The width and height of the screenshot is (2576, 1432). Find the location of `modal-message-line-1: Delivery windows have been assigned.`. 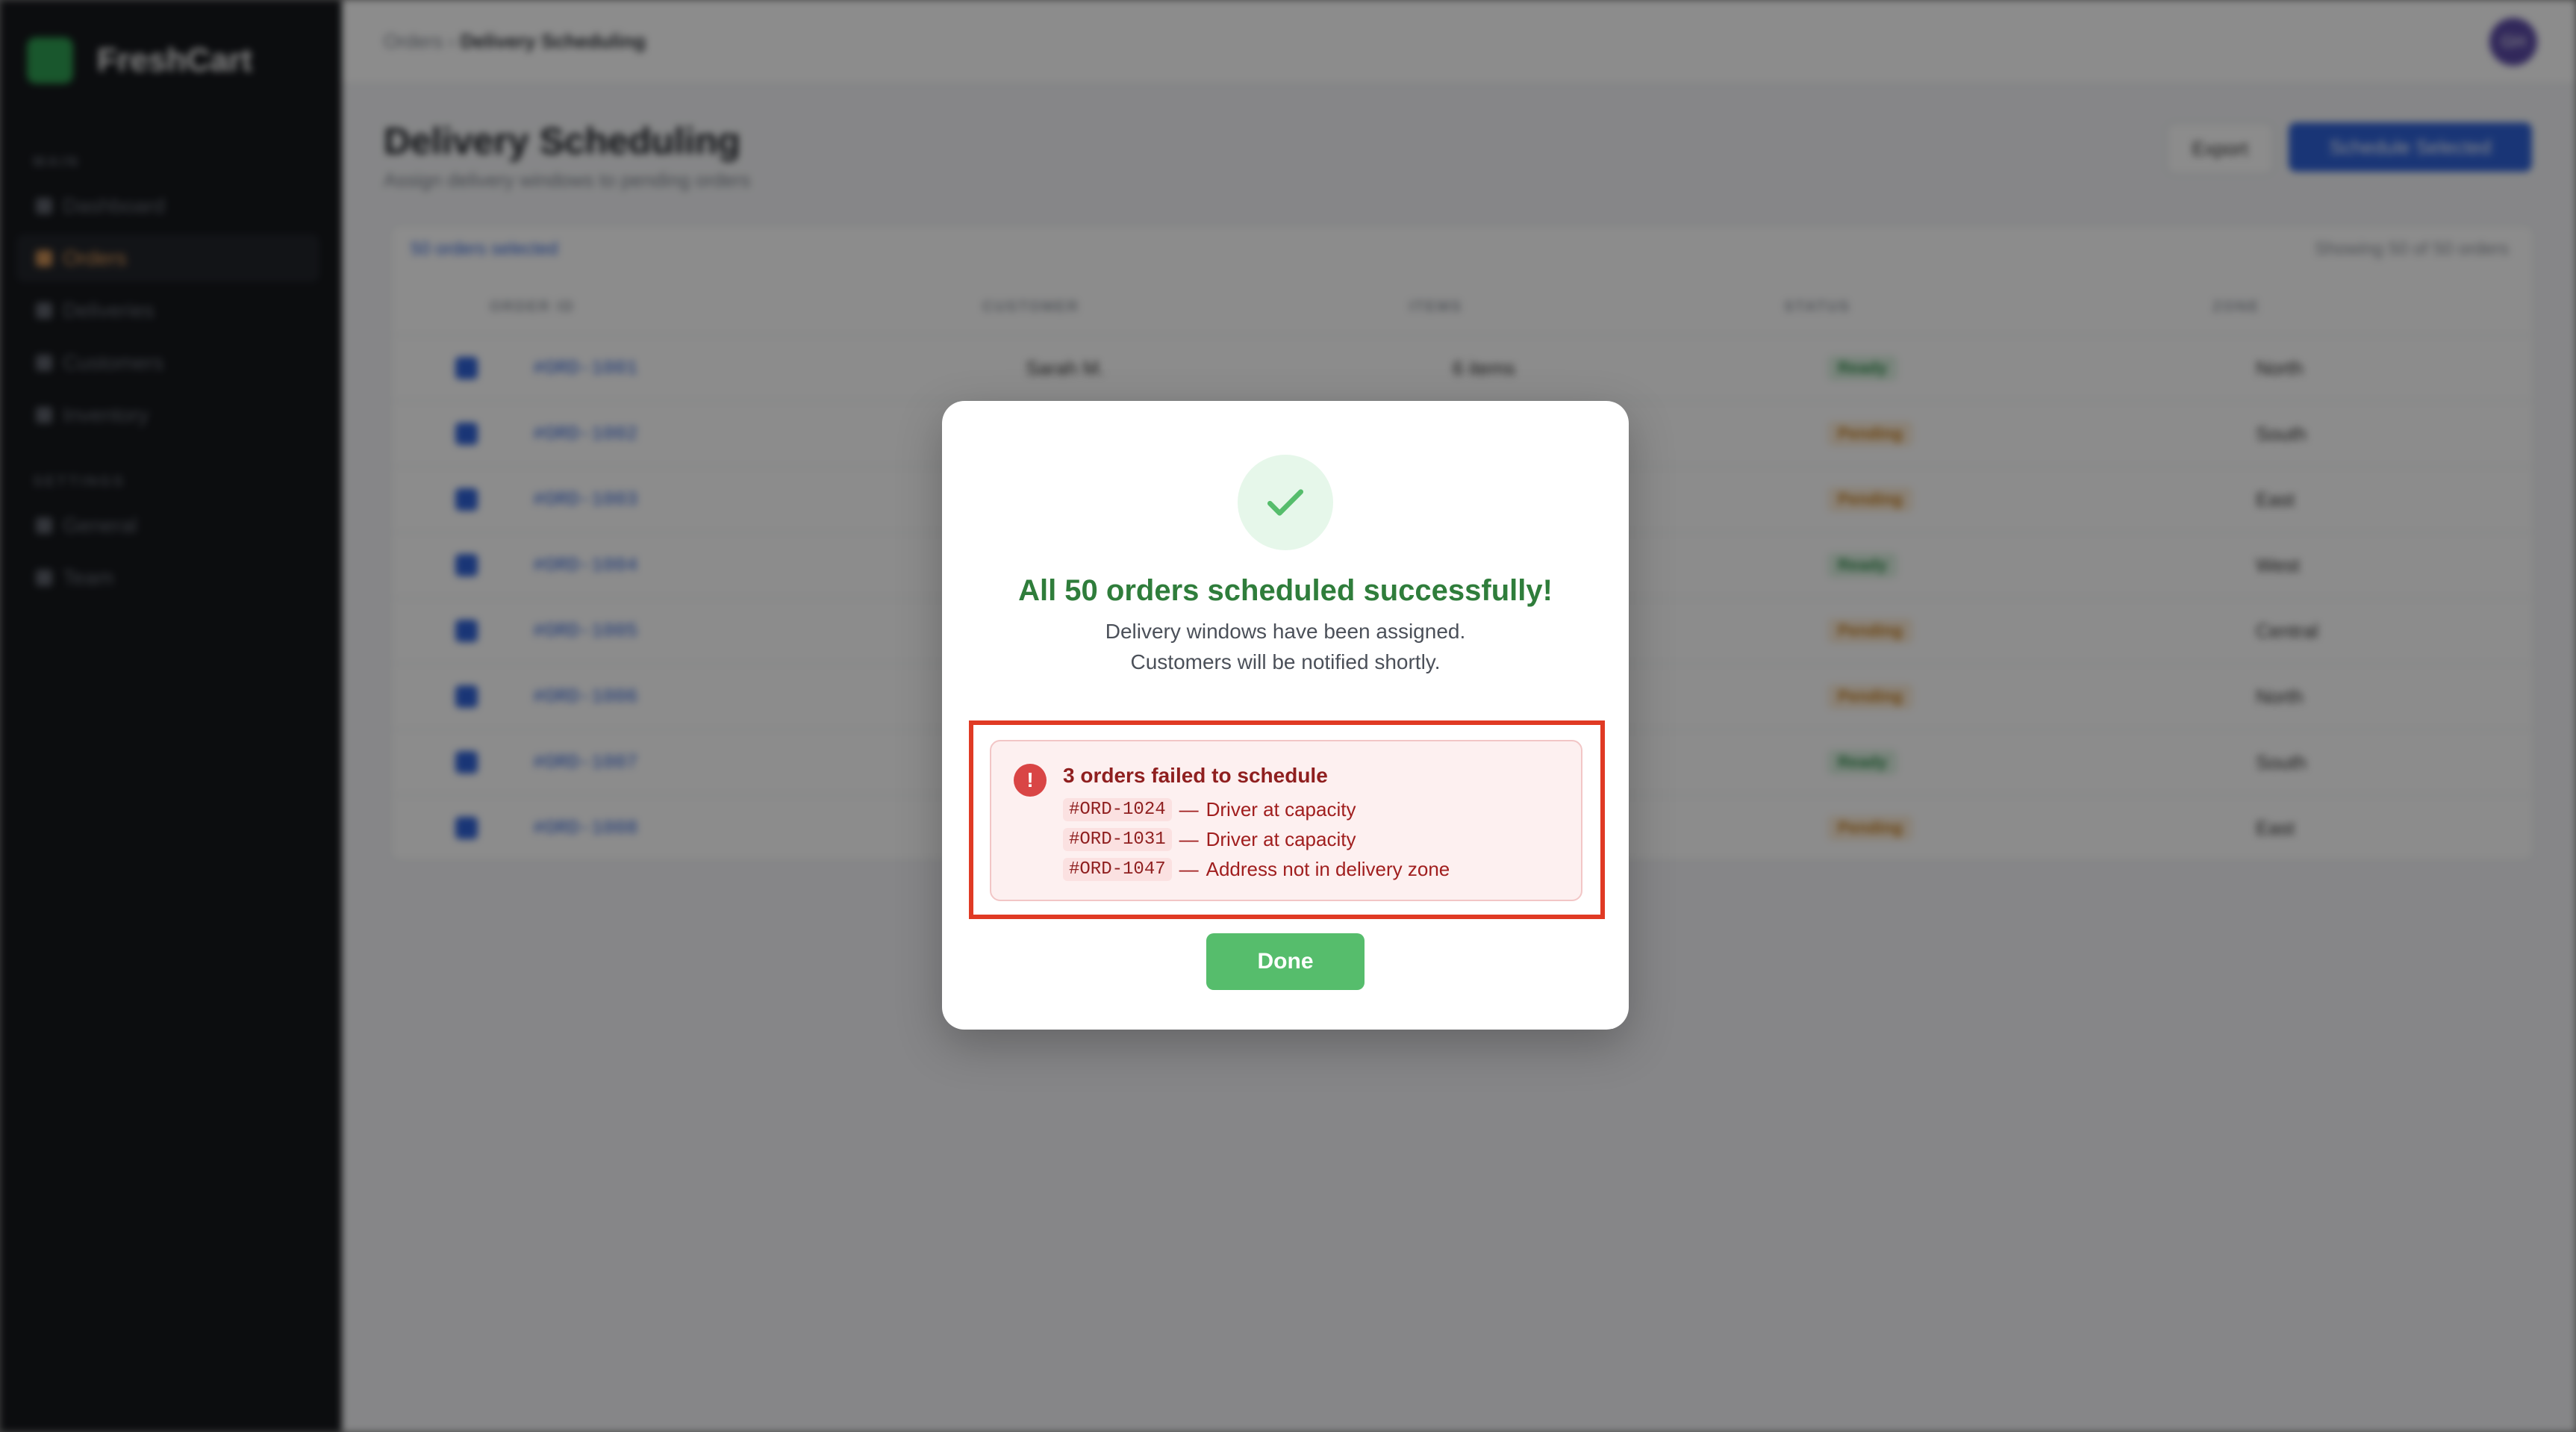

modal-message-line-1: Delivery windows have been assigned. is located at coordinates (1285, 631).